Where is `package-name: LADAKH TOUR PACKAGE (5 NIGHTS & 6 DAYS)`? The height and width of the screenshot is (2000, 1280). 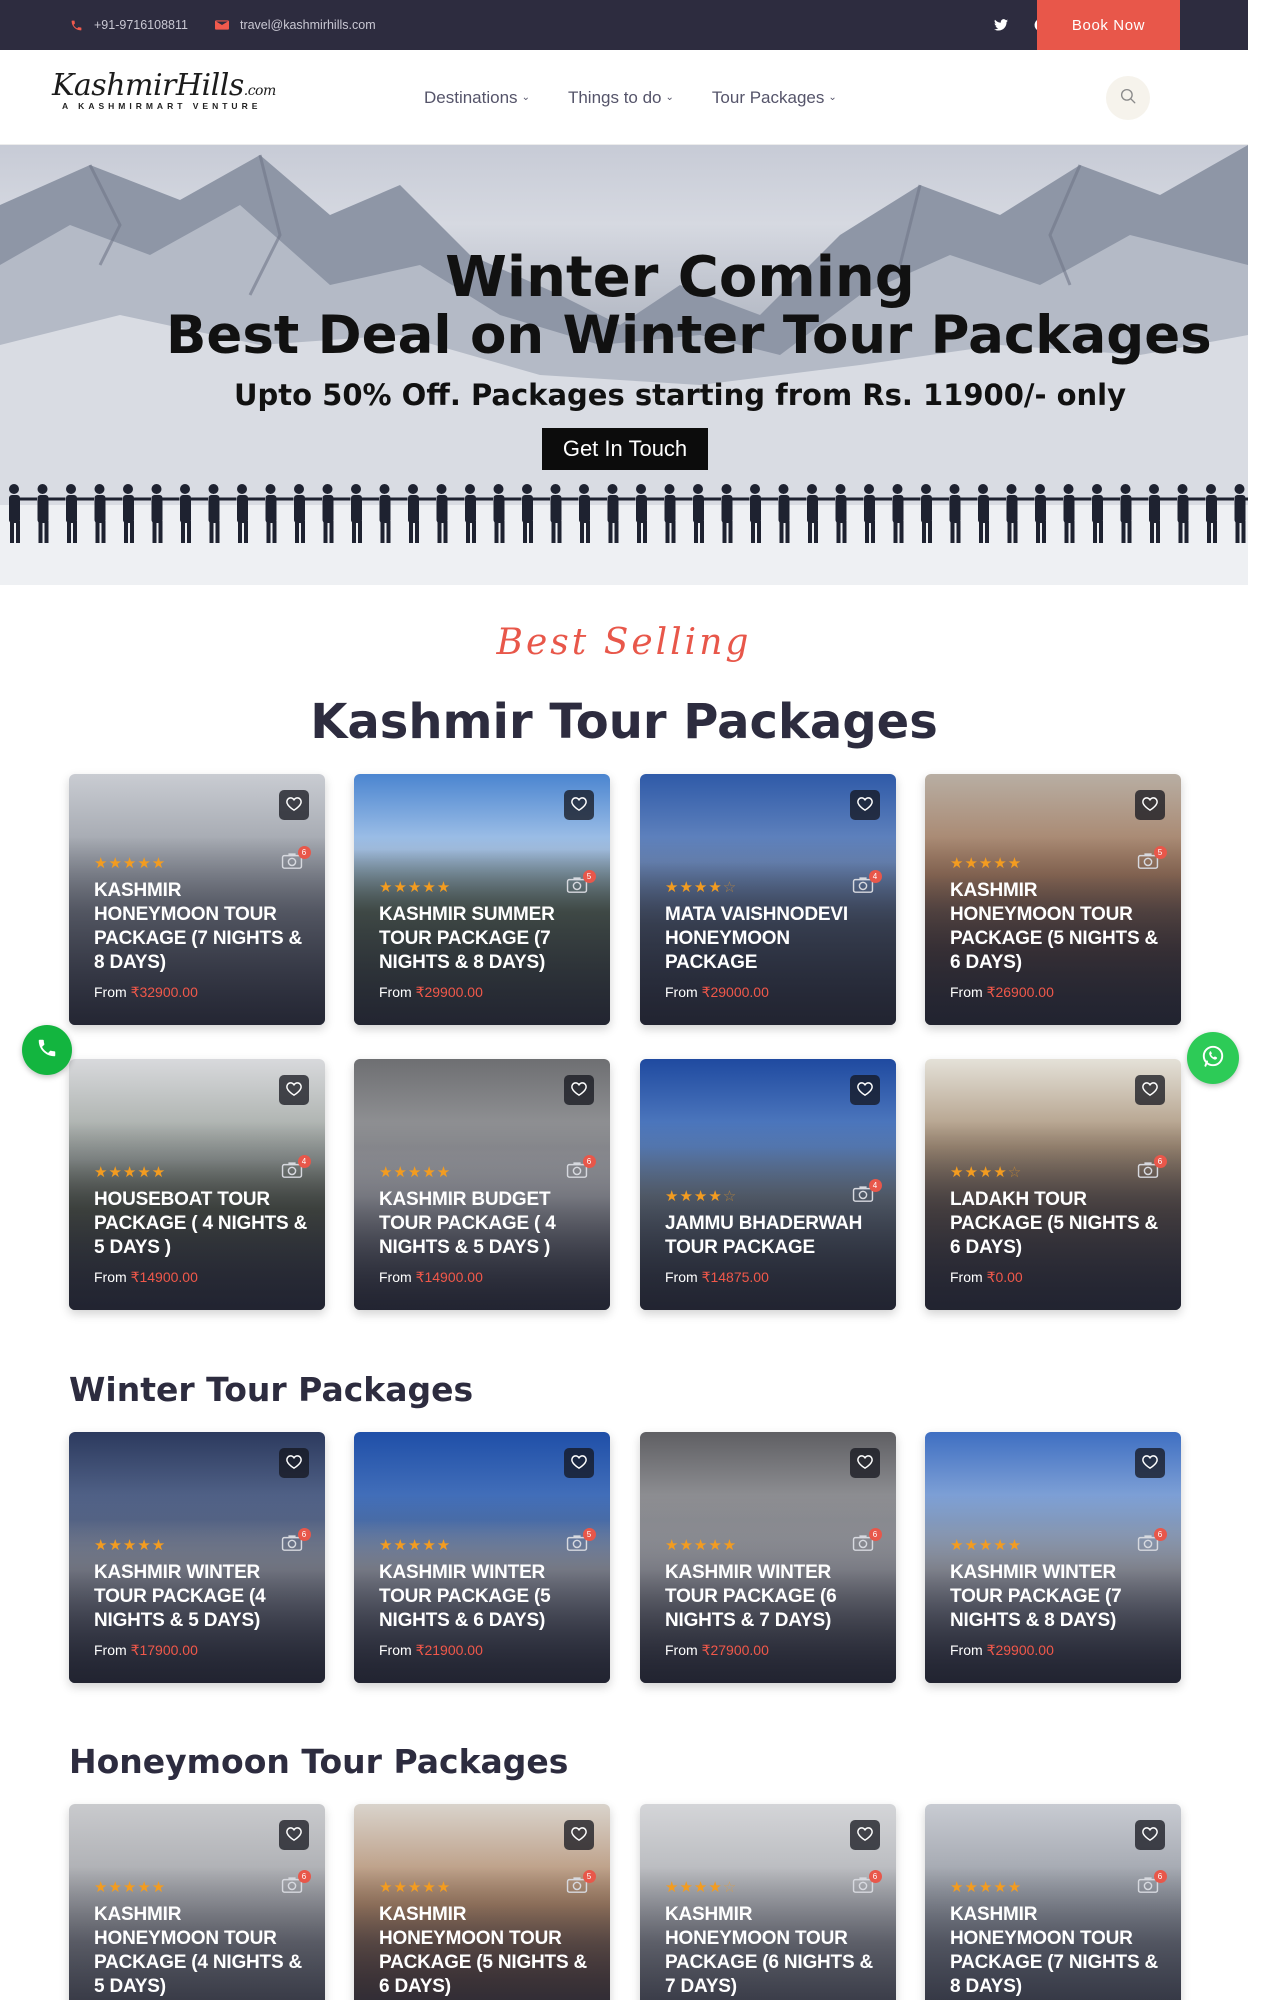 package-name: LADAKH TOUR PACKAGE (5 NIGHTS & 6 DAYS) is located at coordinates (1057, 1224).